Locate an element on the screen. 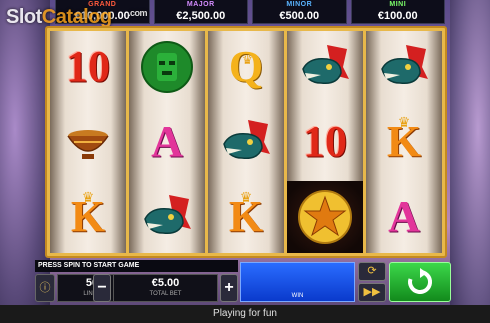 Image resolution: width=490 pixels, height=323 pixels. fast-forward-icon: ▶▶ is located at coordinates (372, 292).